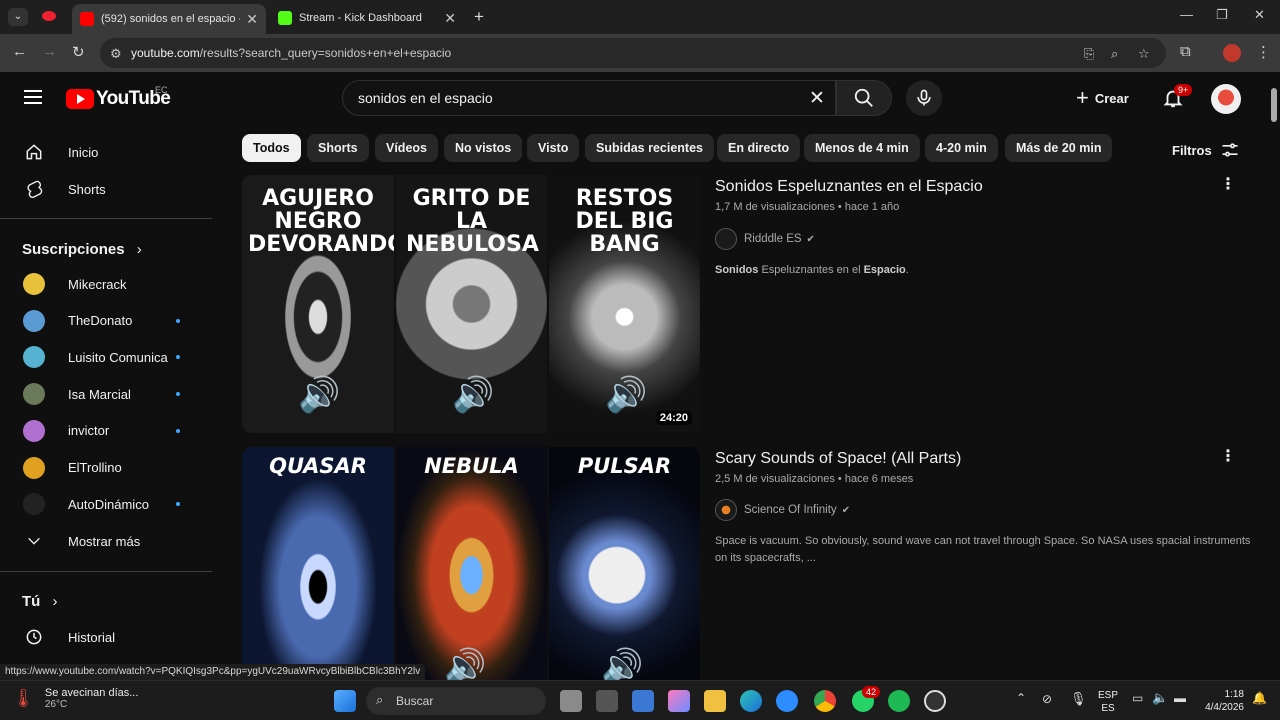  Describe the element at coordinates (34, 541) in the screenshot. I see `chevron-down-icon` at that location.